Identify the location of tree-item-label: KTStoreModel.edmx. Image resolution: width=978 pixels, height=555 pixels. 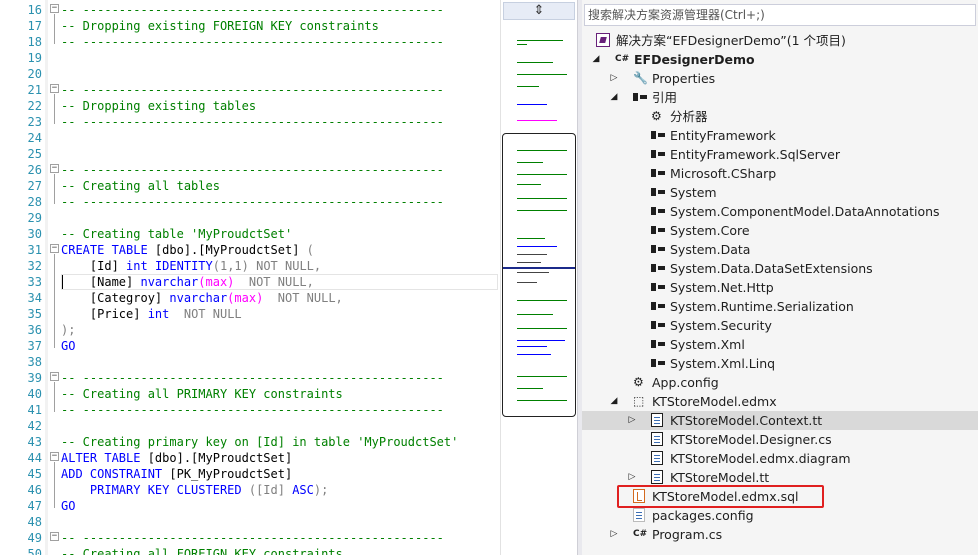
(714, 401).